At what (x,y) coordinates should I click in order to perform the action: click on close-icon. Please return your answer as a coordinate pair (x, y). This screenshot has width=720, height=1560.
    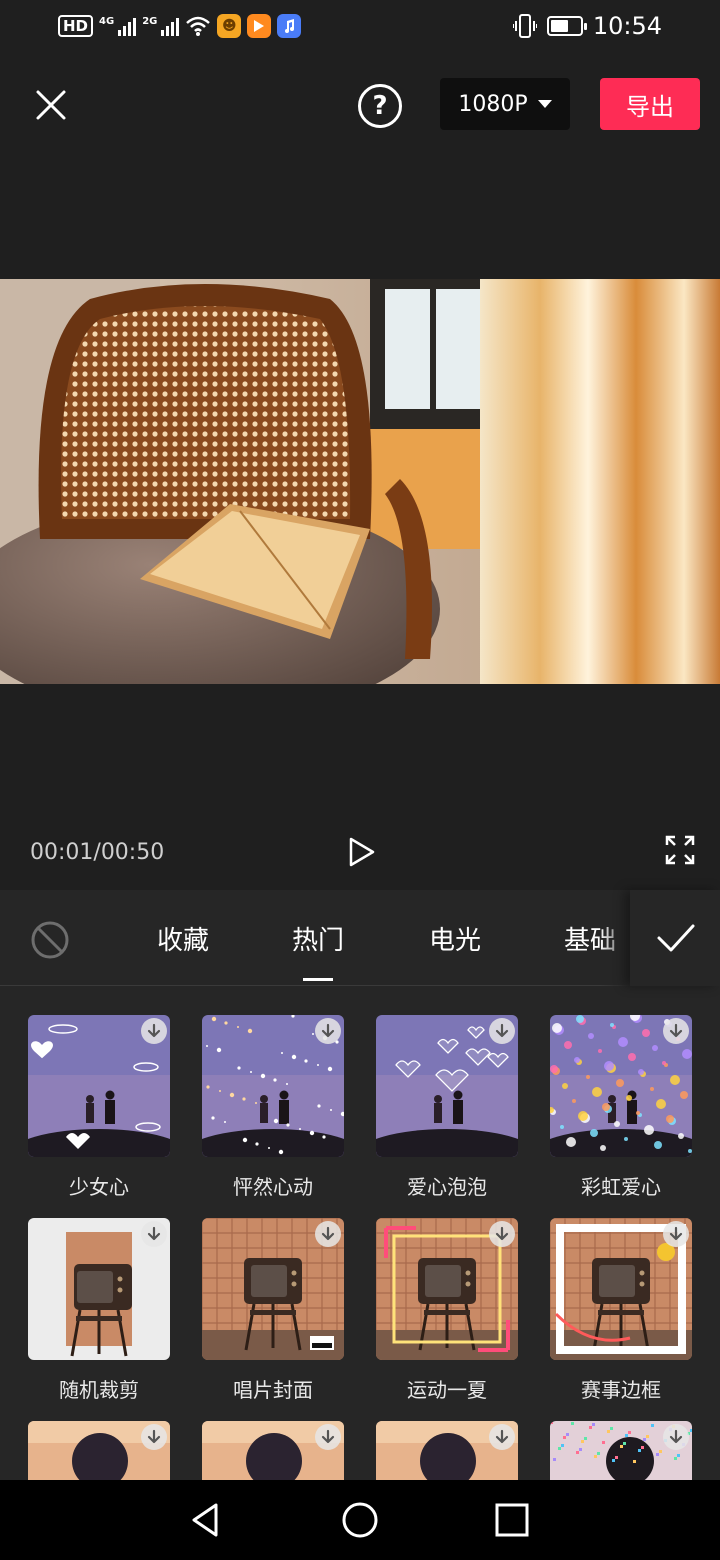
    Looking at the image, I should click on (51, 105).